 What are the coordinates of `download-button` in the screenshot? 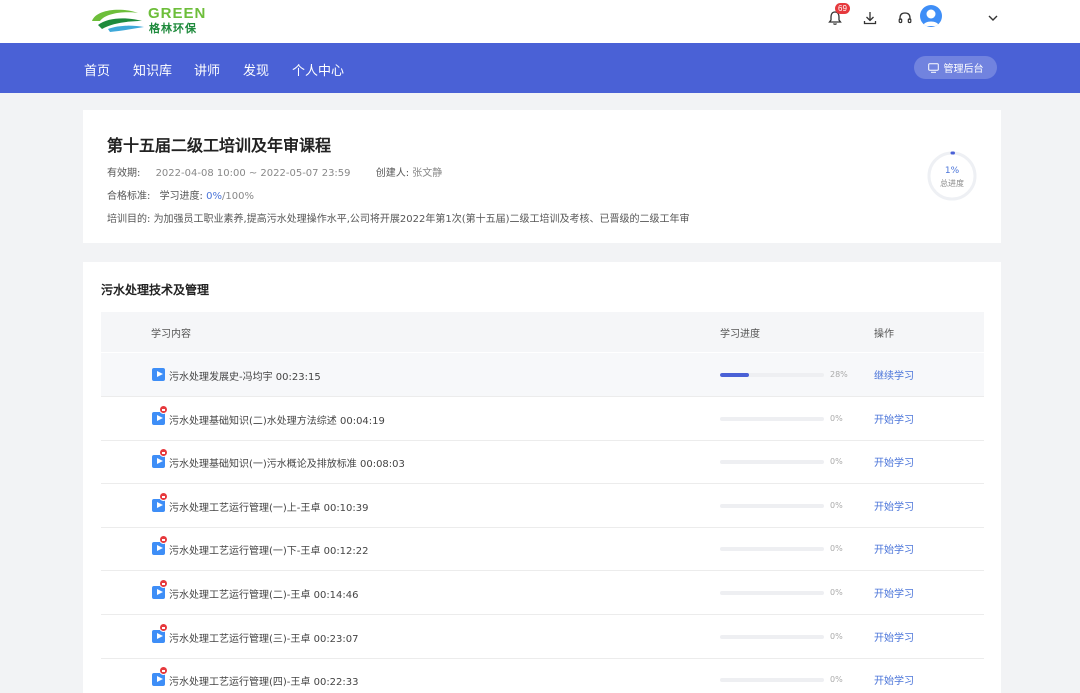 It's located at (870, 18).